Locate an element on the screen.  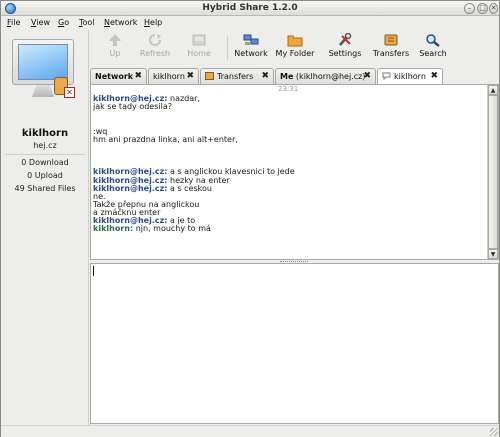
minimize-button: – is located at coordinates (469, 8).